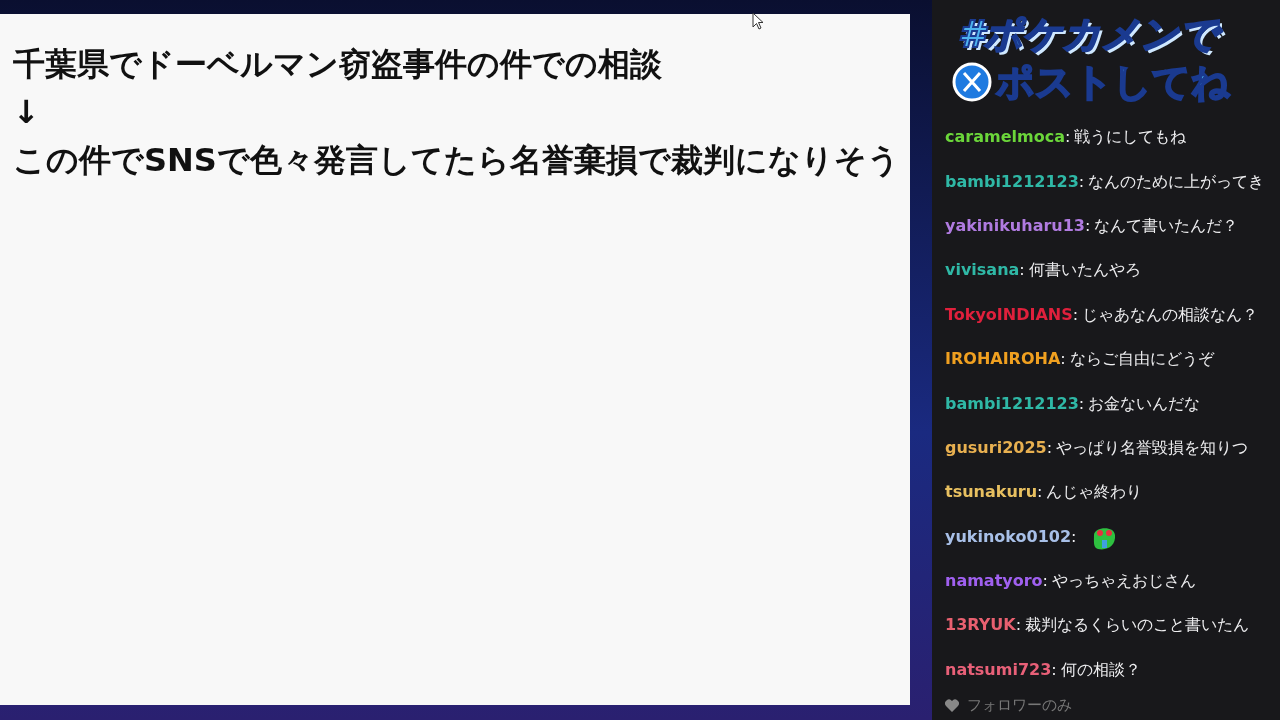  Describe the element at coordinates (1170, 314) in the screenshot. I see `chat-message: じゃあなんの相談なん？` at that location.